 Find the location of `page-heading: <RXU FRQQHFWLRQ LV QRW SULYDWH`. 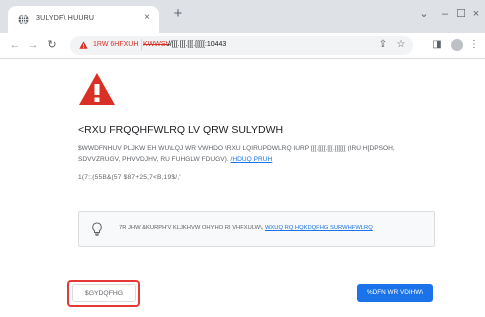

page-heading: <RXU FRQQHFWLRQ LV QRW SULYDWH is located at coordinates (181, 130).